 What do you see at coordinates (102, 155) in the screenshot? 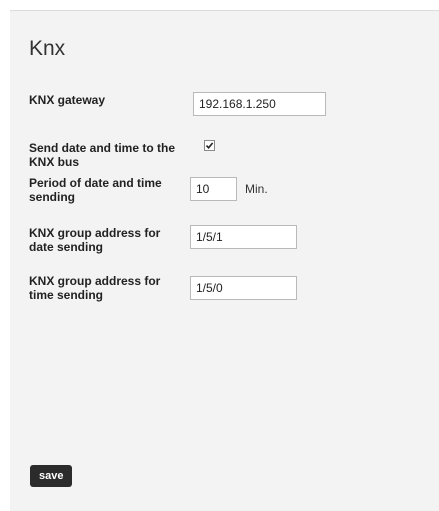
I see `send-datetime-label: Send date and time to the KNX bus` at bounding box center [102, 155].